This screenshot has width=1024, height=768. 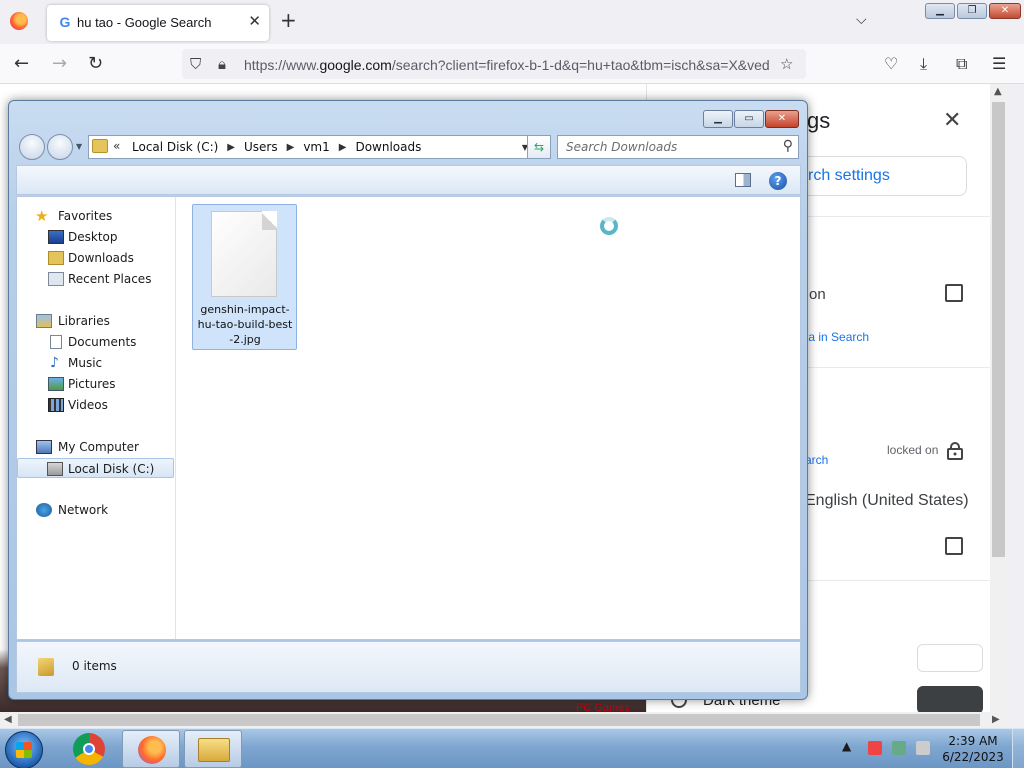 What do you see at coordinates (846, 746) in the screenshot?
I see `show-hidden-icons-icon: ▲` at bounding box center [846, 746].